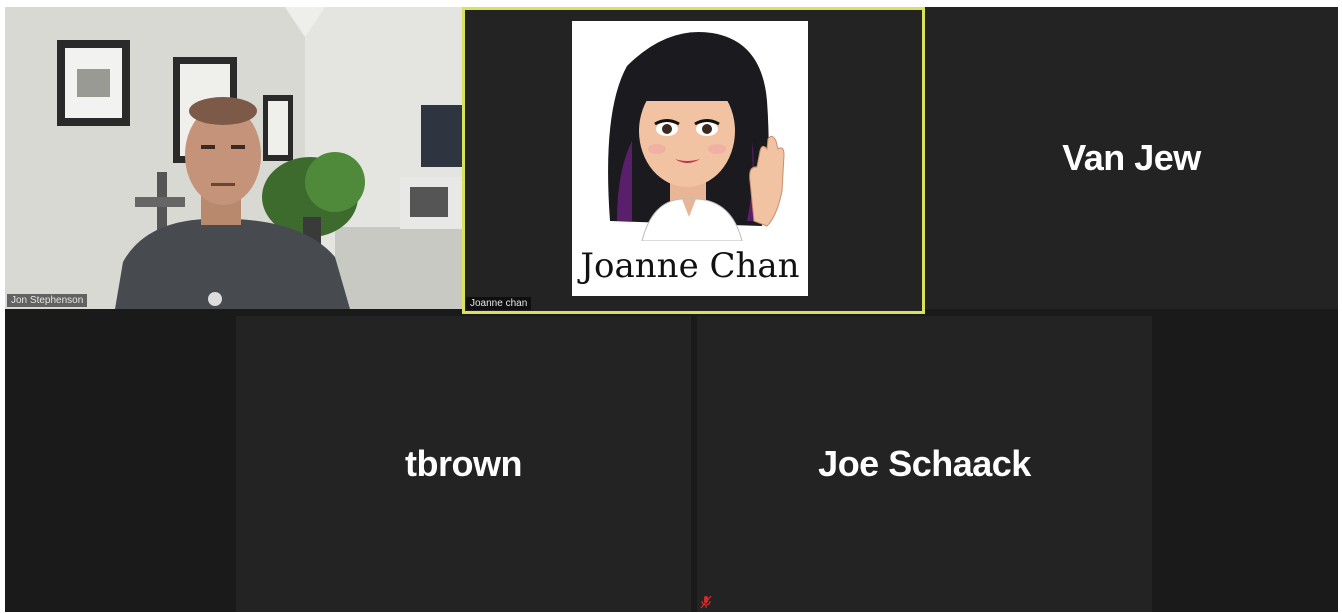 This screenshot has width=1342, height=613. What do you see at coordinates (690, 266) in the screenshot?
I see `avatar-caption: Joanne Chan` at bounding box center [690, 266].